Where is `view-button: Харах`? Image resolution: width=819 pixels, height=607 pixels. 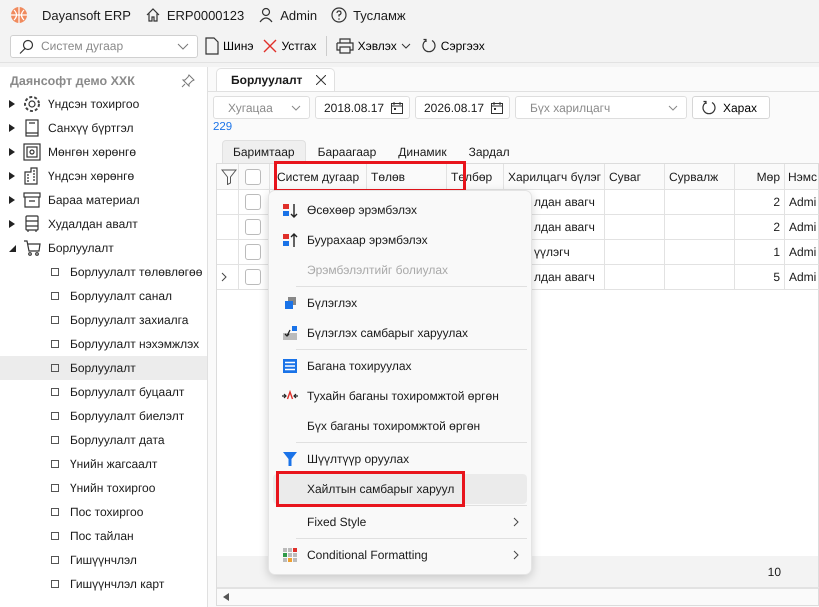
view-button: Харах is located at coordinates (731, 107).